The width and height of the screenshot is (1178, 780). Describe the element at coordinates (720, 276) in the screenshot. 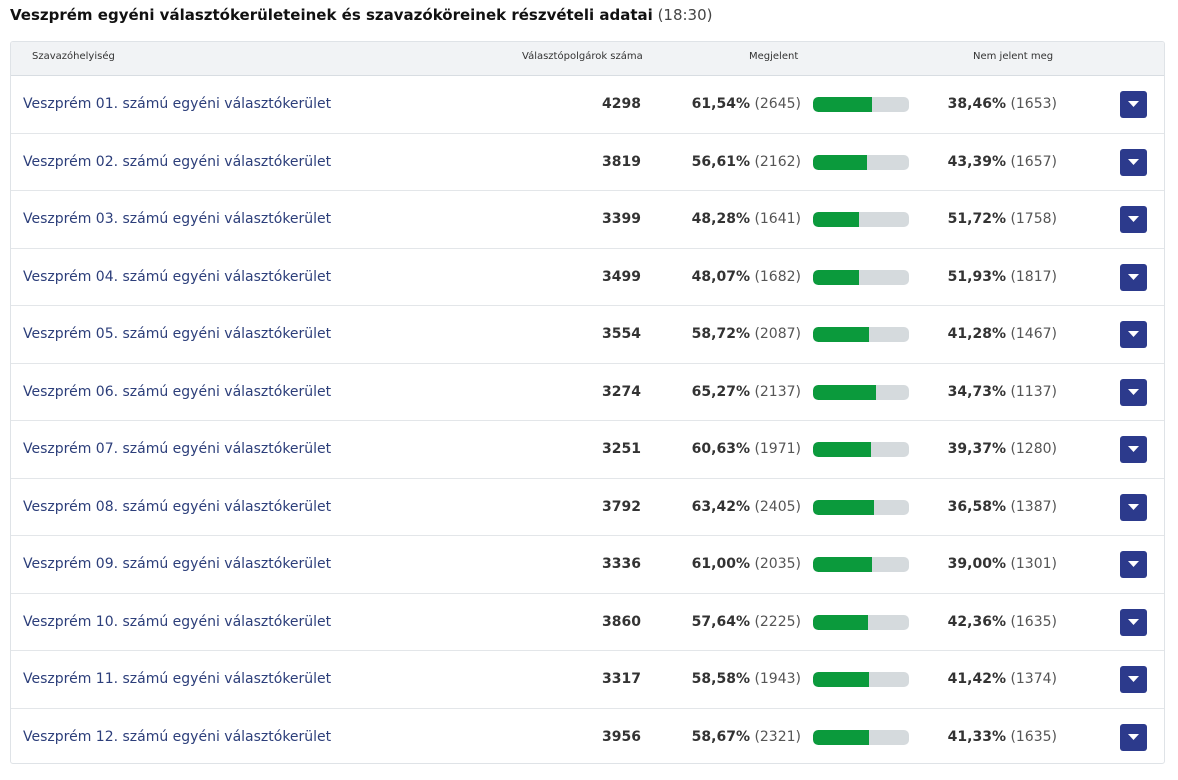

I see `appeared-percent: 48,07%` at that location.